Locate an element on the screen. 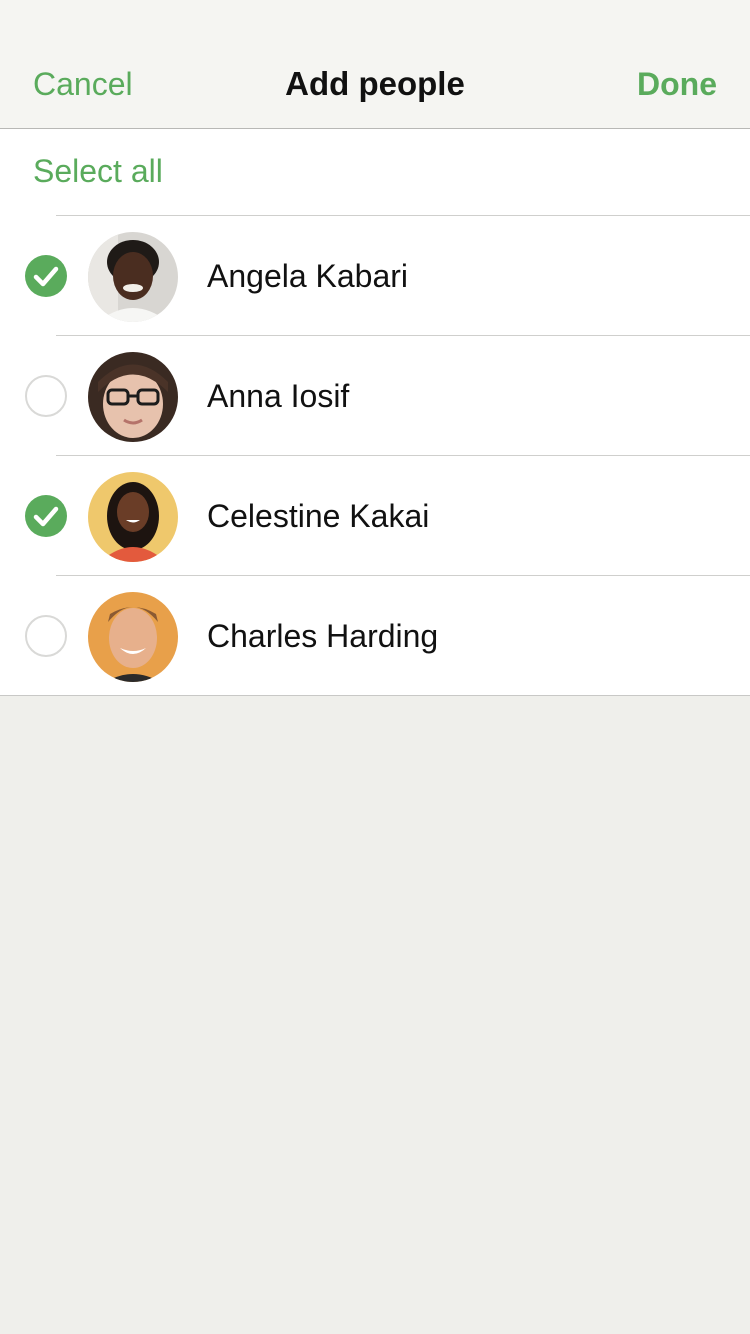 This screenshot has width=750, height=1334. person-name: Angela Kabari is located at coordinates (308, 276).